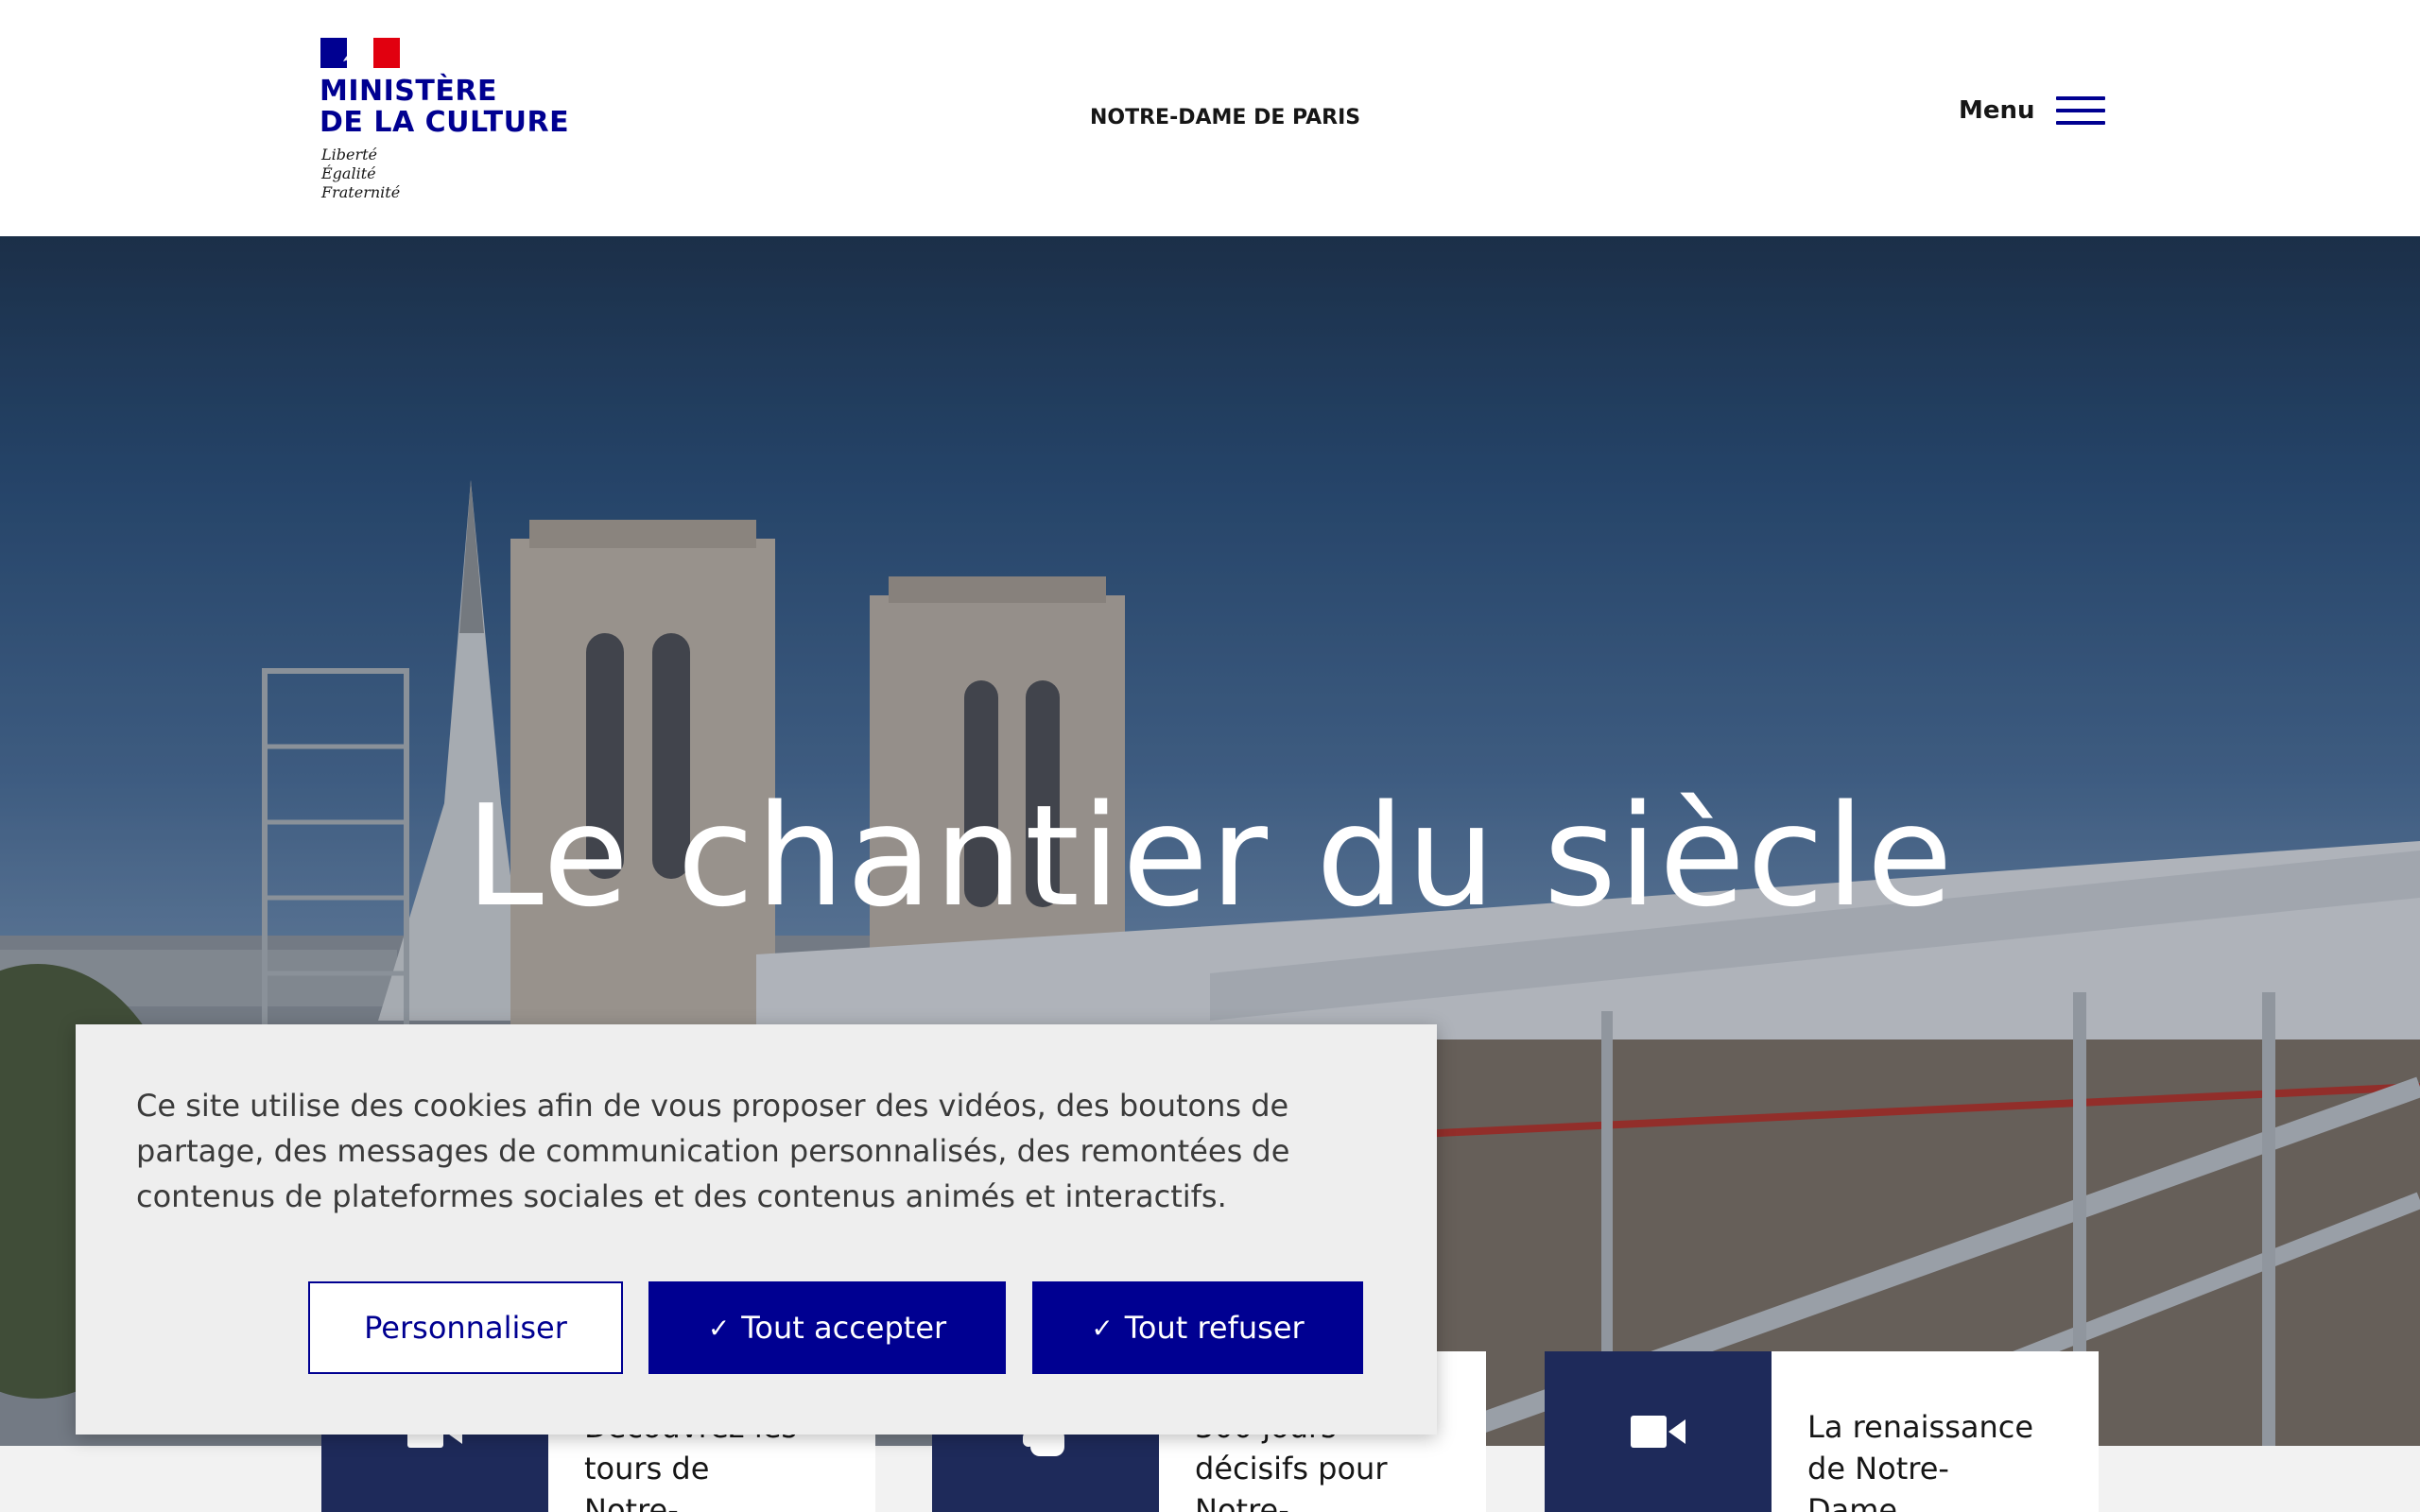 Image resolution: width=2420 pixels, height=1512 pixels. What do you see at coordinates (1214, 1328) in the screenshot?
I see `refuse-label: Tout refuser` at bounding box center [1214, 1328].